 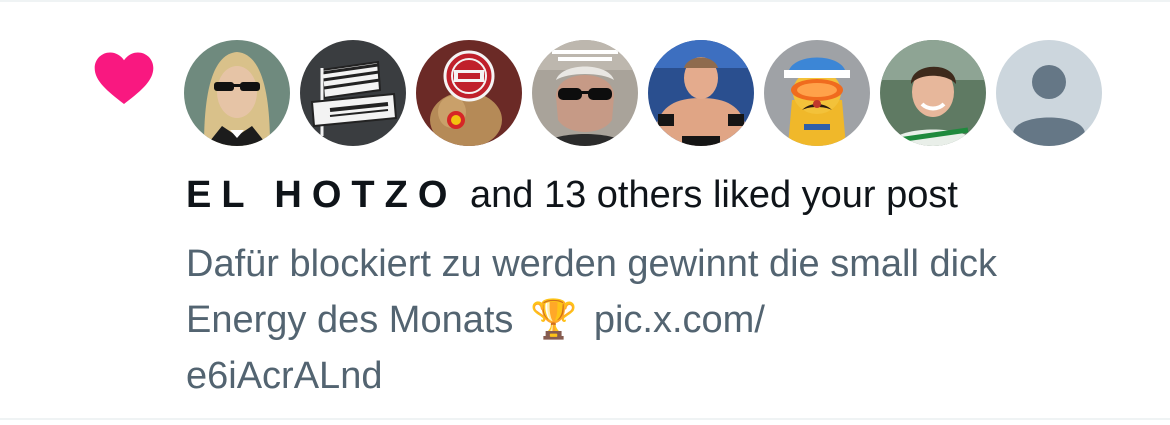 I want to click on default-avatar-icon, so click(x=1049, y=93).